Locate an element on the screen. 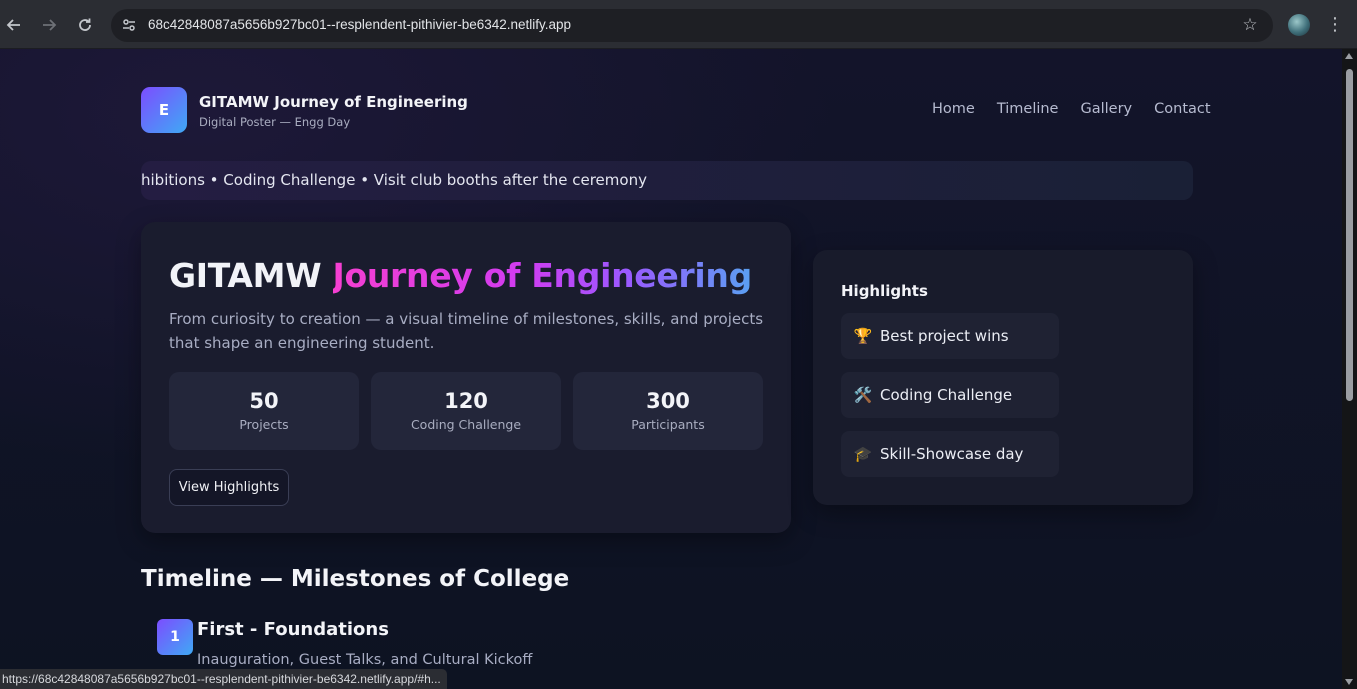 This screenshot has height=689, width=1357. page-scrollbar is located at coordinates (1349, 369).